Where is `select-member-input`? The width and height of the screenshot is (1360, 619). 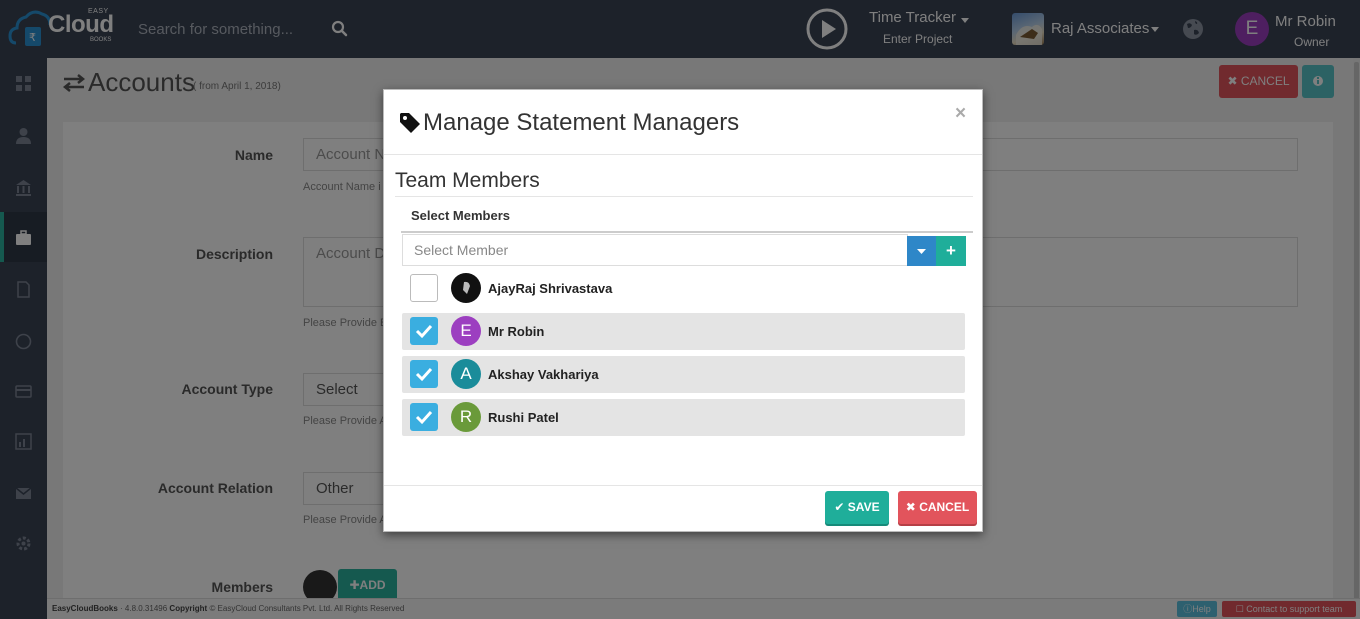 select-member-input is located at coordinates (655, 250).